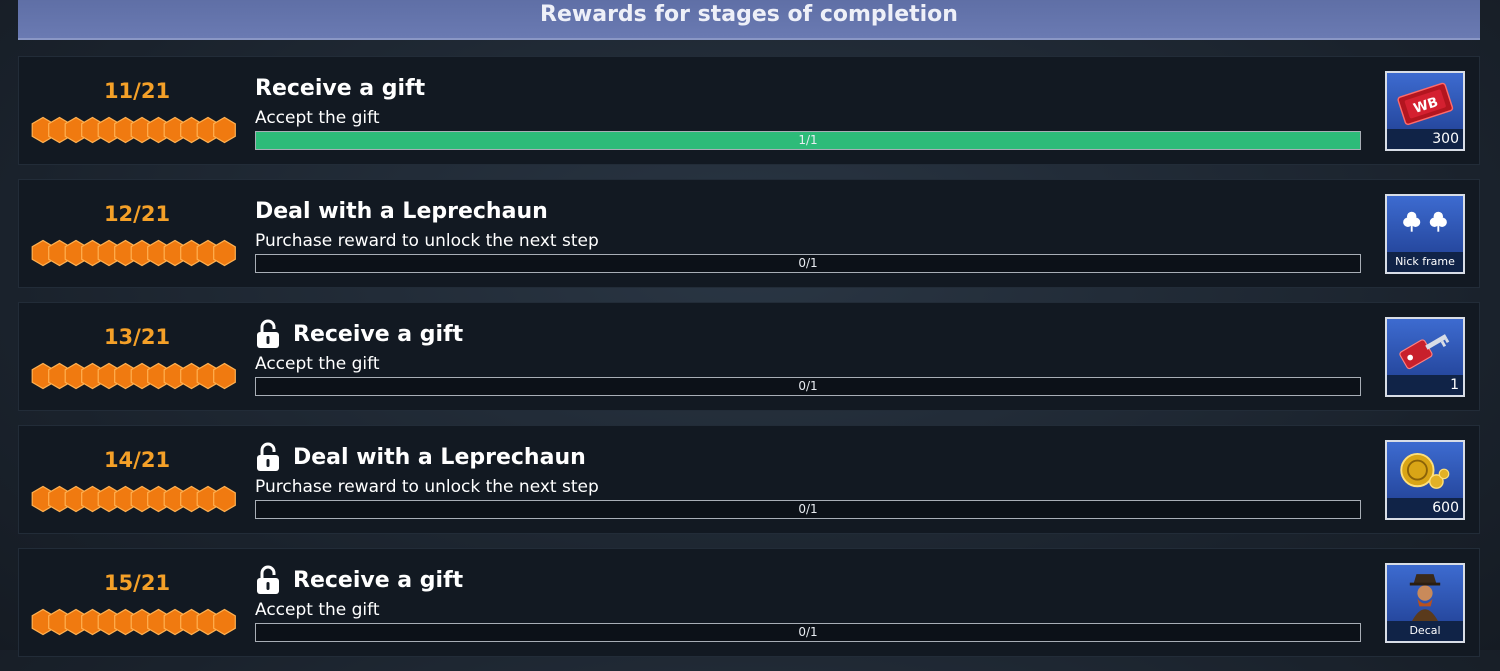  I want to click on leprechaun-decal-icon, so click(1425, 598).